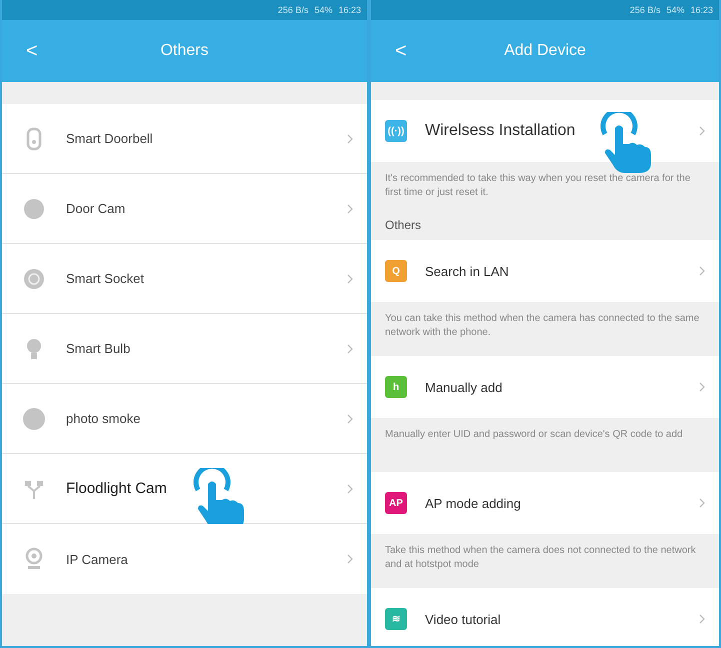  What do you see at coordinates (396, 619) in the screenshot?
I see `method-icon: ≋` at bounding box center [396, 619].